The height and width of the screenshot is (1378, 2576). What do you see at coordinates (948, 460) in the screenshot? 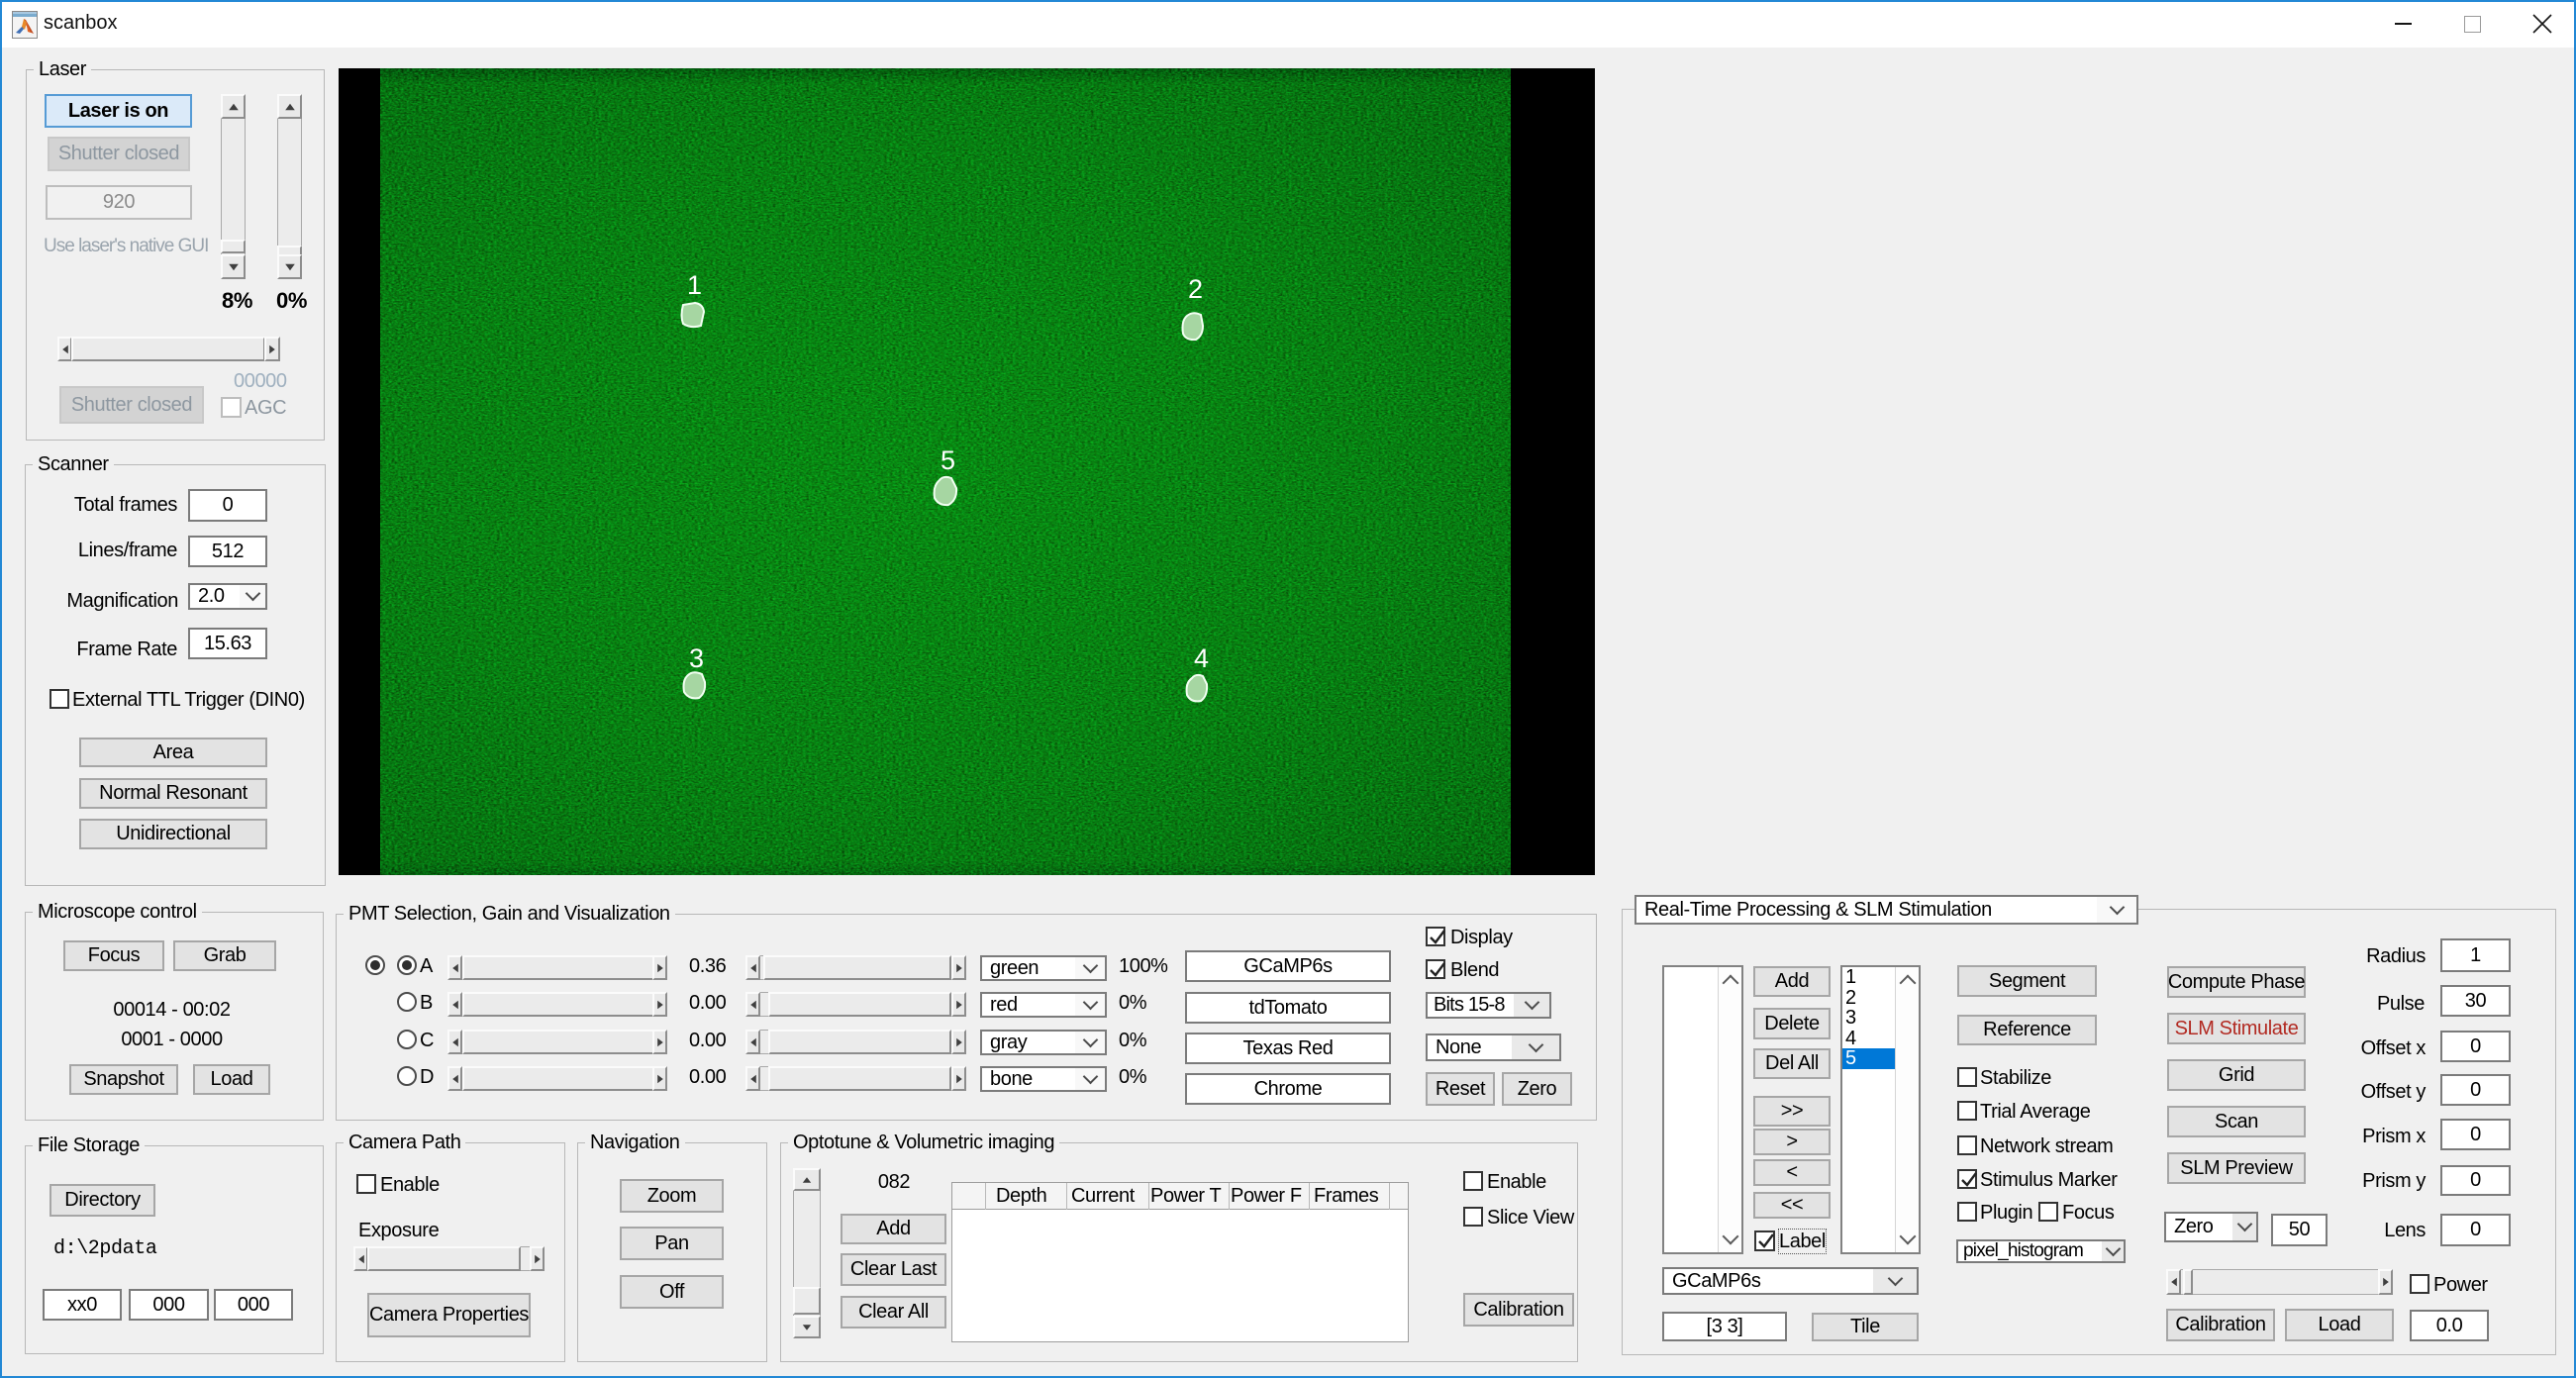
I see `svg-text: 5` at bounding box center [948, 460].